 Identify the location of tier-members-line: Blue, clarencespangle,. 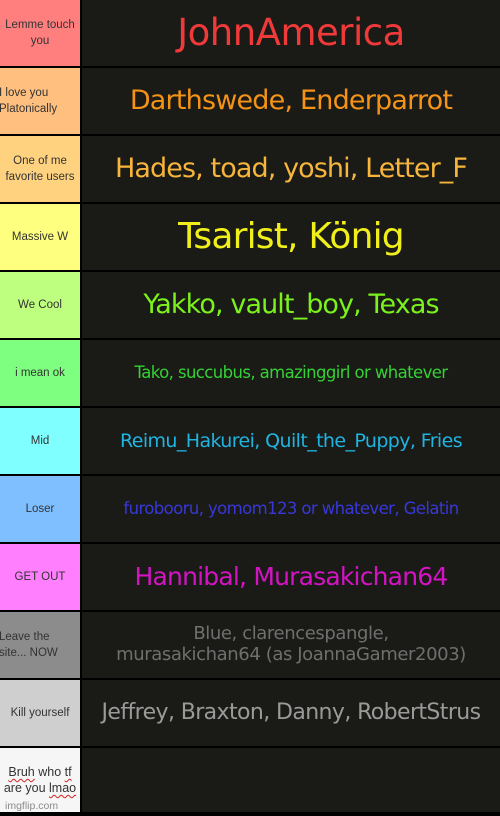
(291, 634).